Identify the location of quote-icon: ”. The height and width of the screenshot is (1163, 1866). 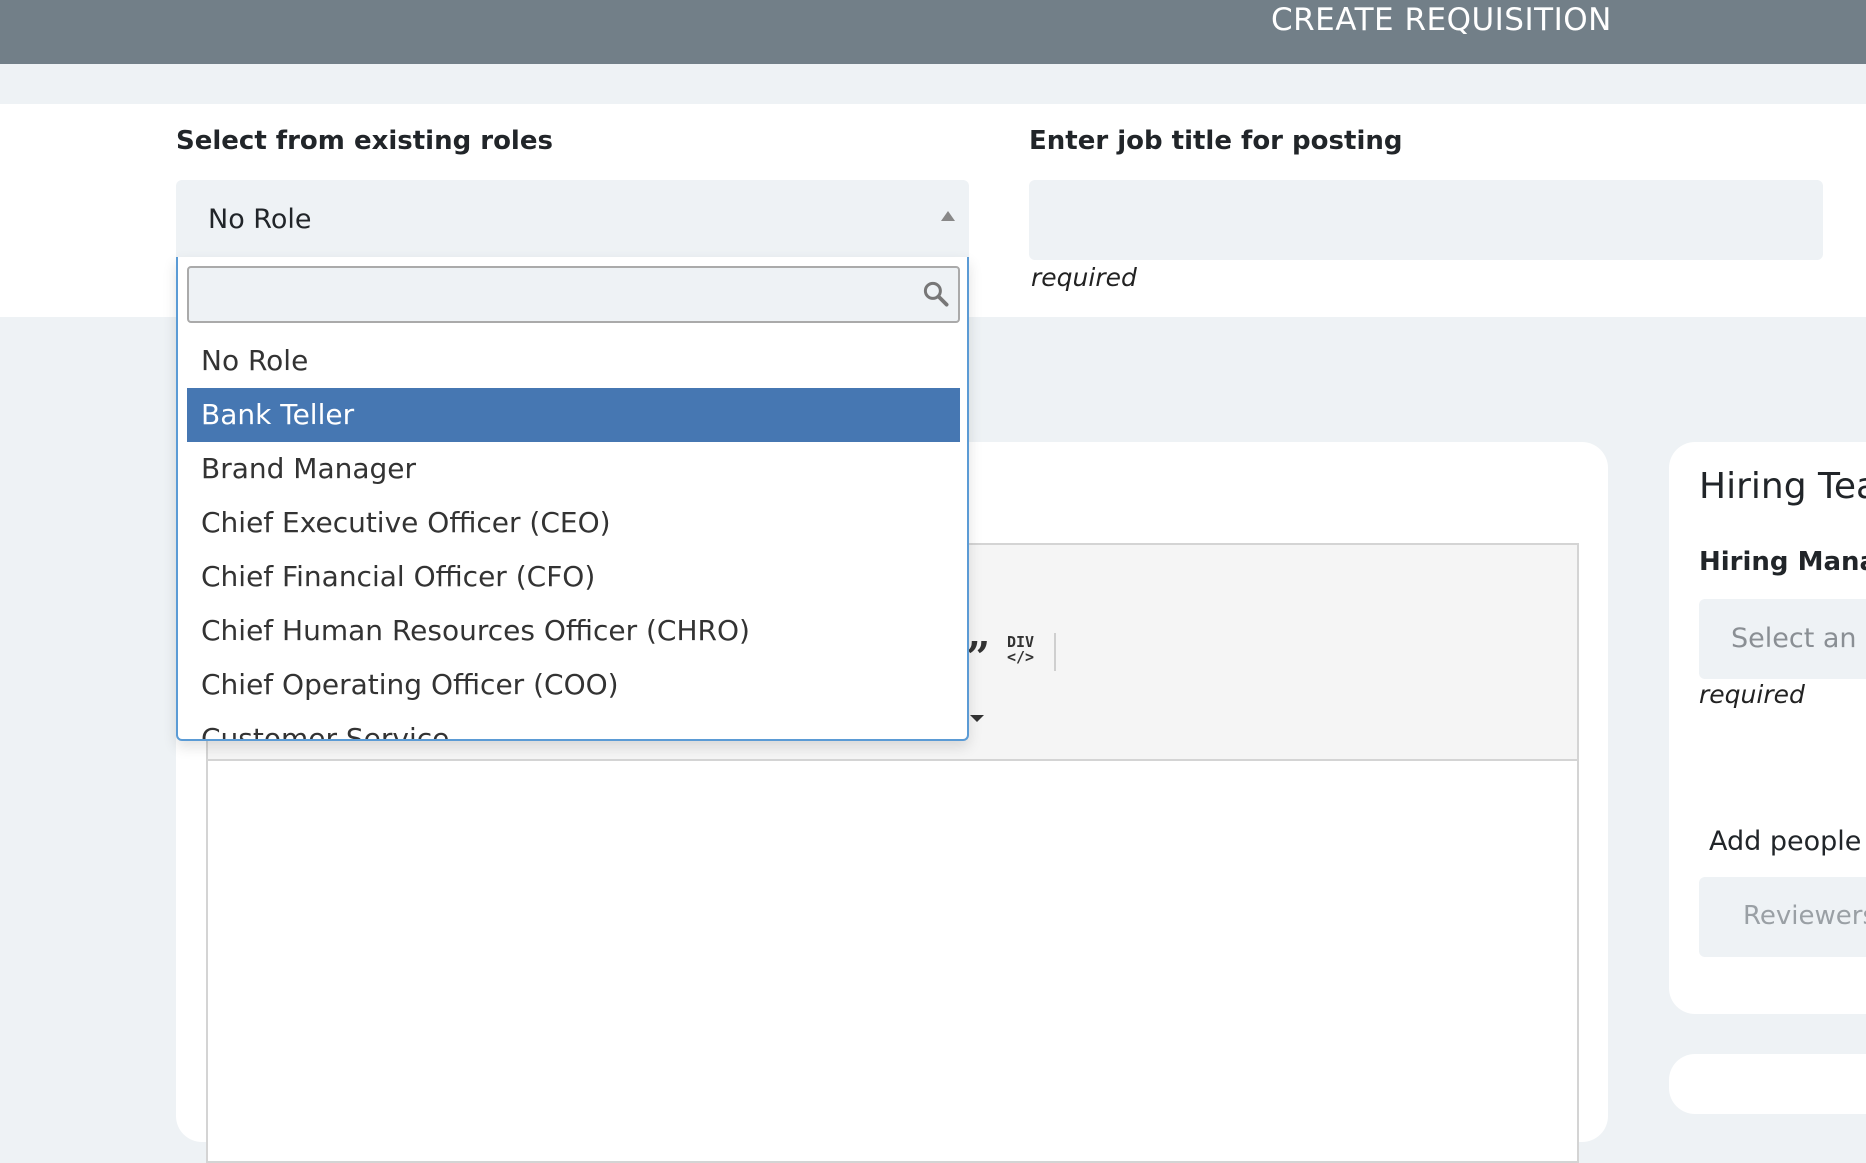
(978, 657).